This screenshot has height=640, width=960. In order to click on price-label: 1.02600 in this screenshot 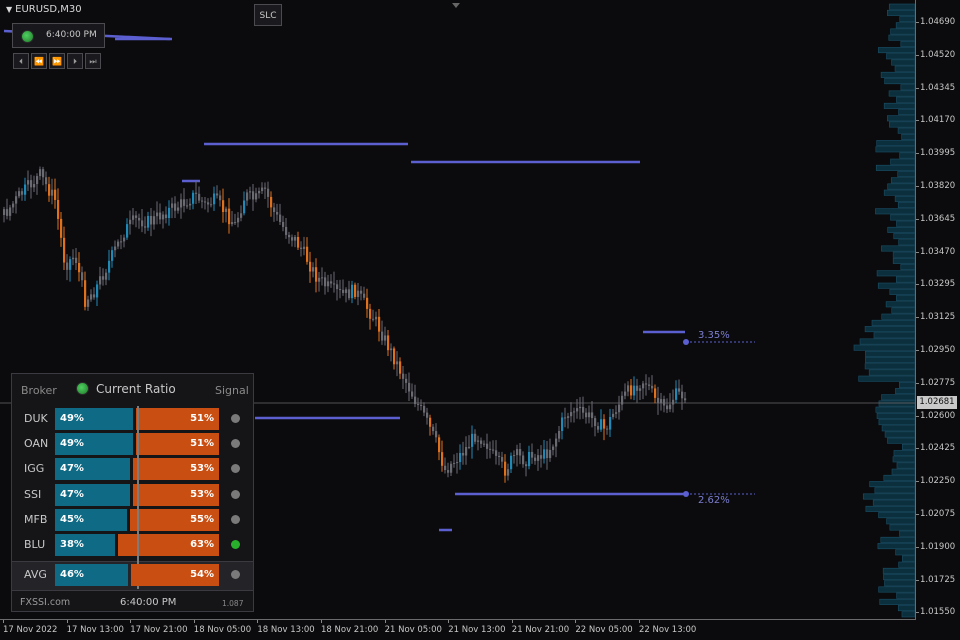, I will do `click(938, 415)`.